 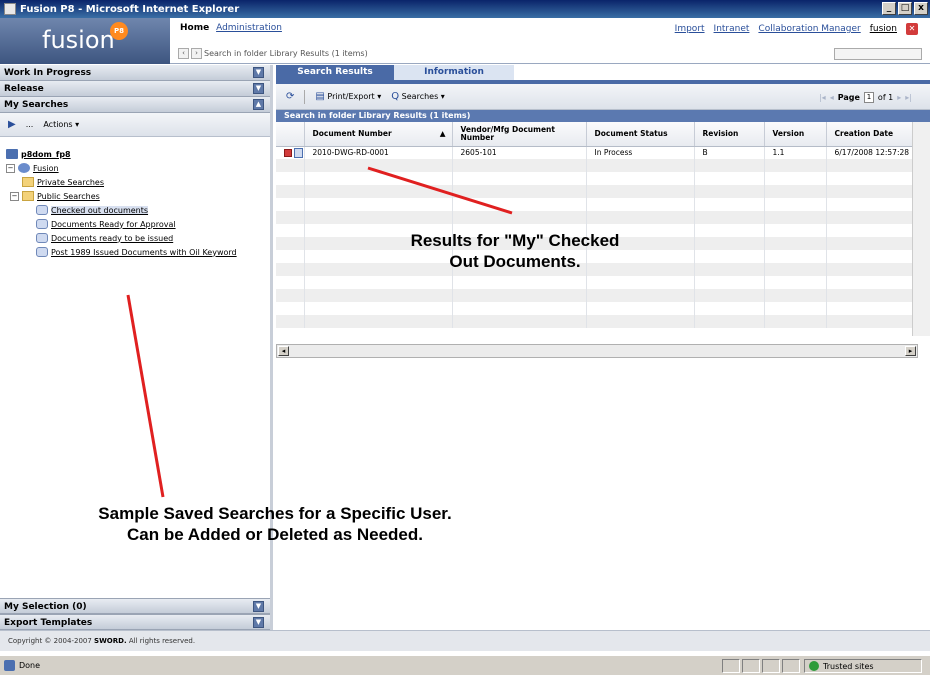 I want to click on print-export-menu: ▤ Print/Export ▾, so click(x=348, y=96).